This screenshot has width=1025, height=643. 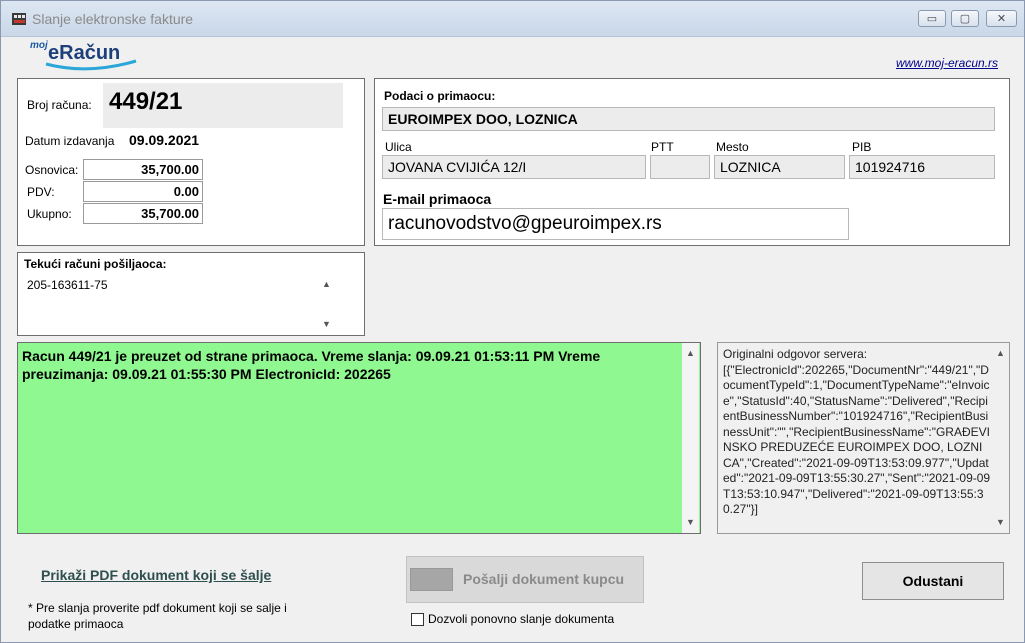 I want to click on window-title: Slanje elektronske fakture, so click(x=113, y=19).